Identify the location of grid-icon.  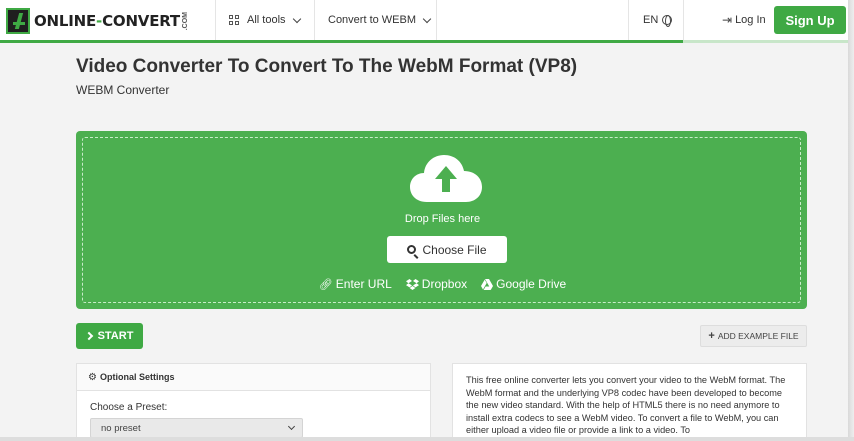
(234, 20).